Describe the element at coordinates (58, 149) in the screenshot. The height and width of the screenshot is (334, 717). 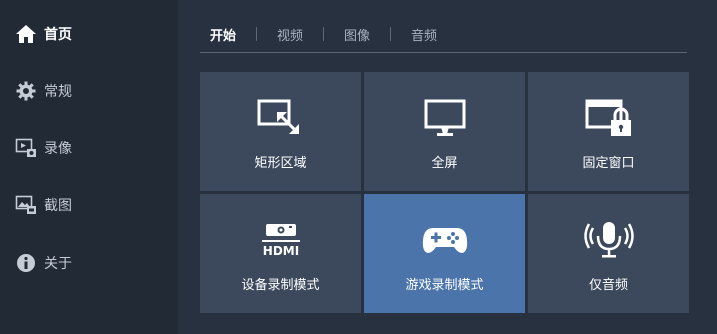
I see `sidebar-item-label: 录像` at that location.